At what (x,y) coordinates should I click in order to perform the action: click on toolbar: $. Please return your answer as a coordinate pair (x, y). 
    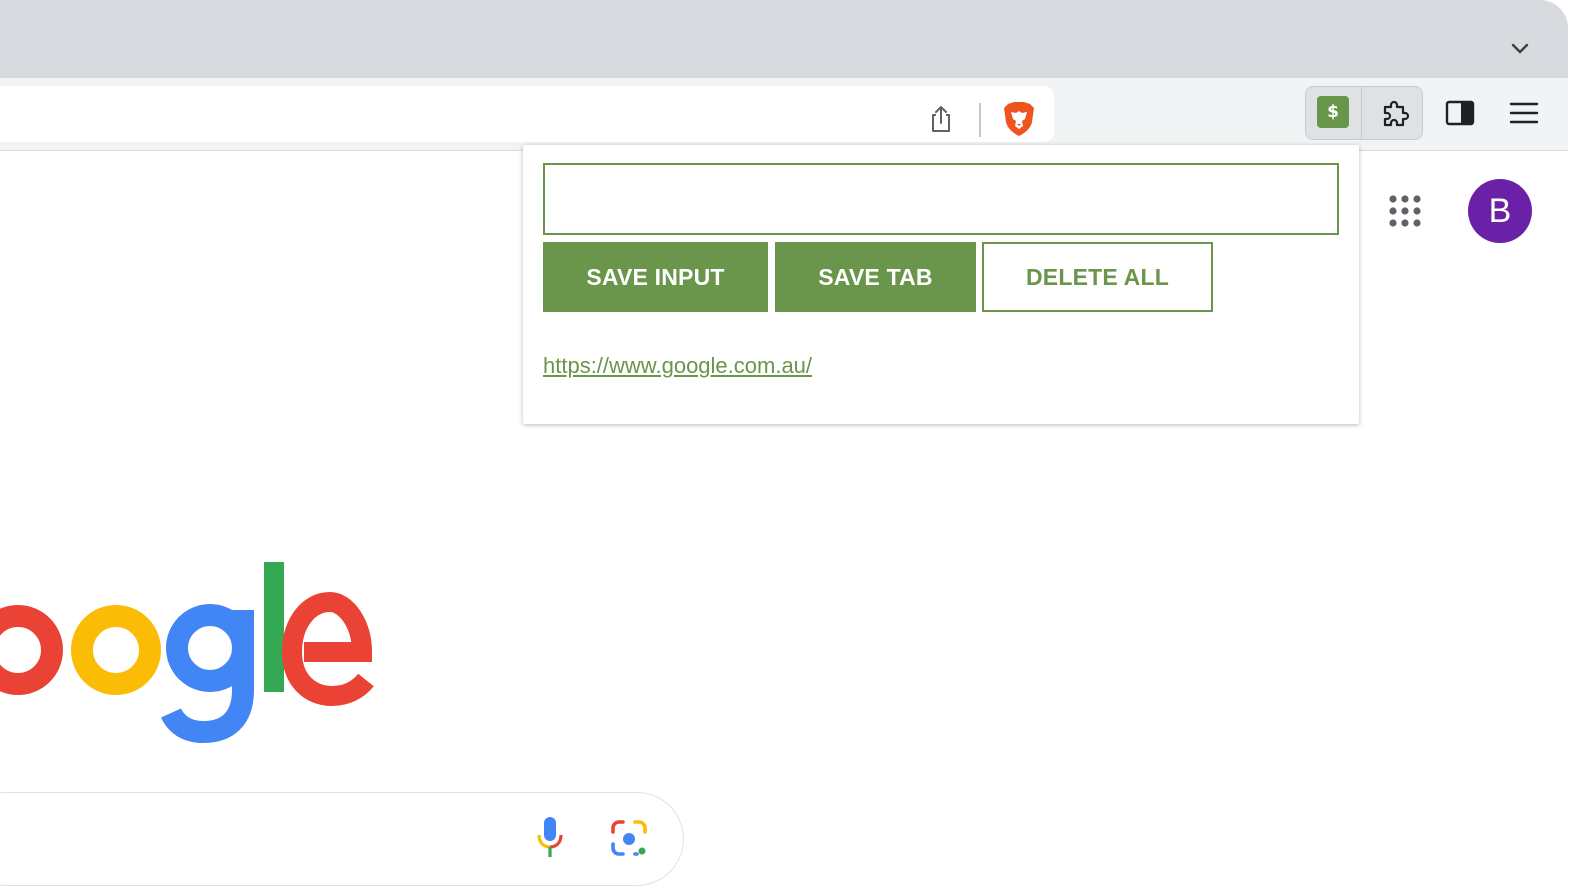
    Looking at the image, I should click on (784, 114).